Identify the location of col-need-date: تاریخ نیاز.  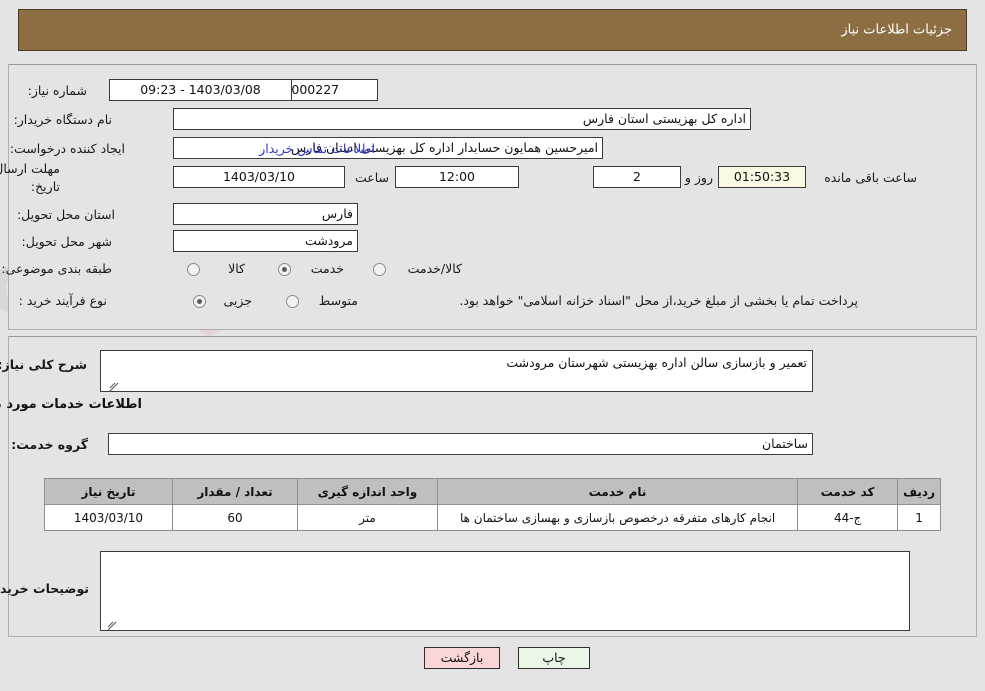
(108, 491).